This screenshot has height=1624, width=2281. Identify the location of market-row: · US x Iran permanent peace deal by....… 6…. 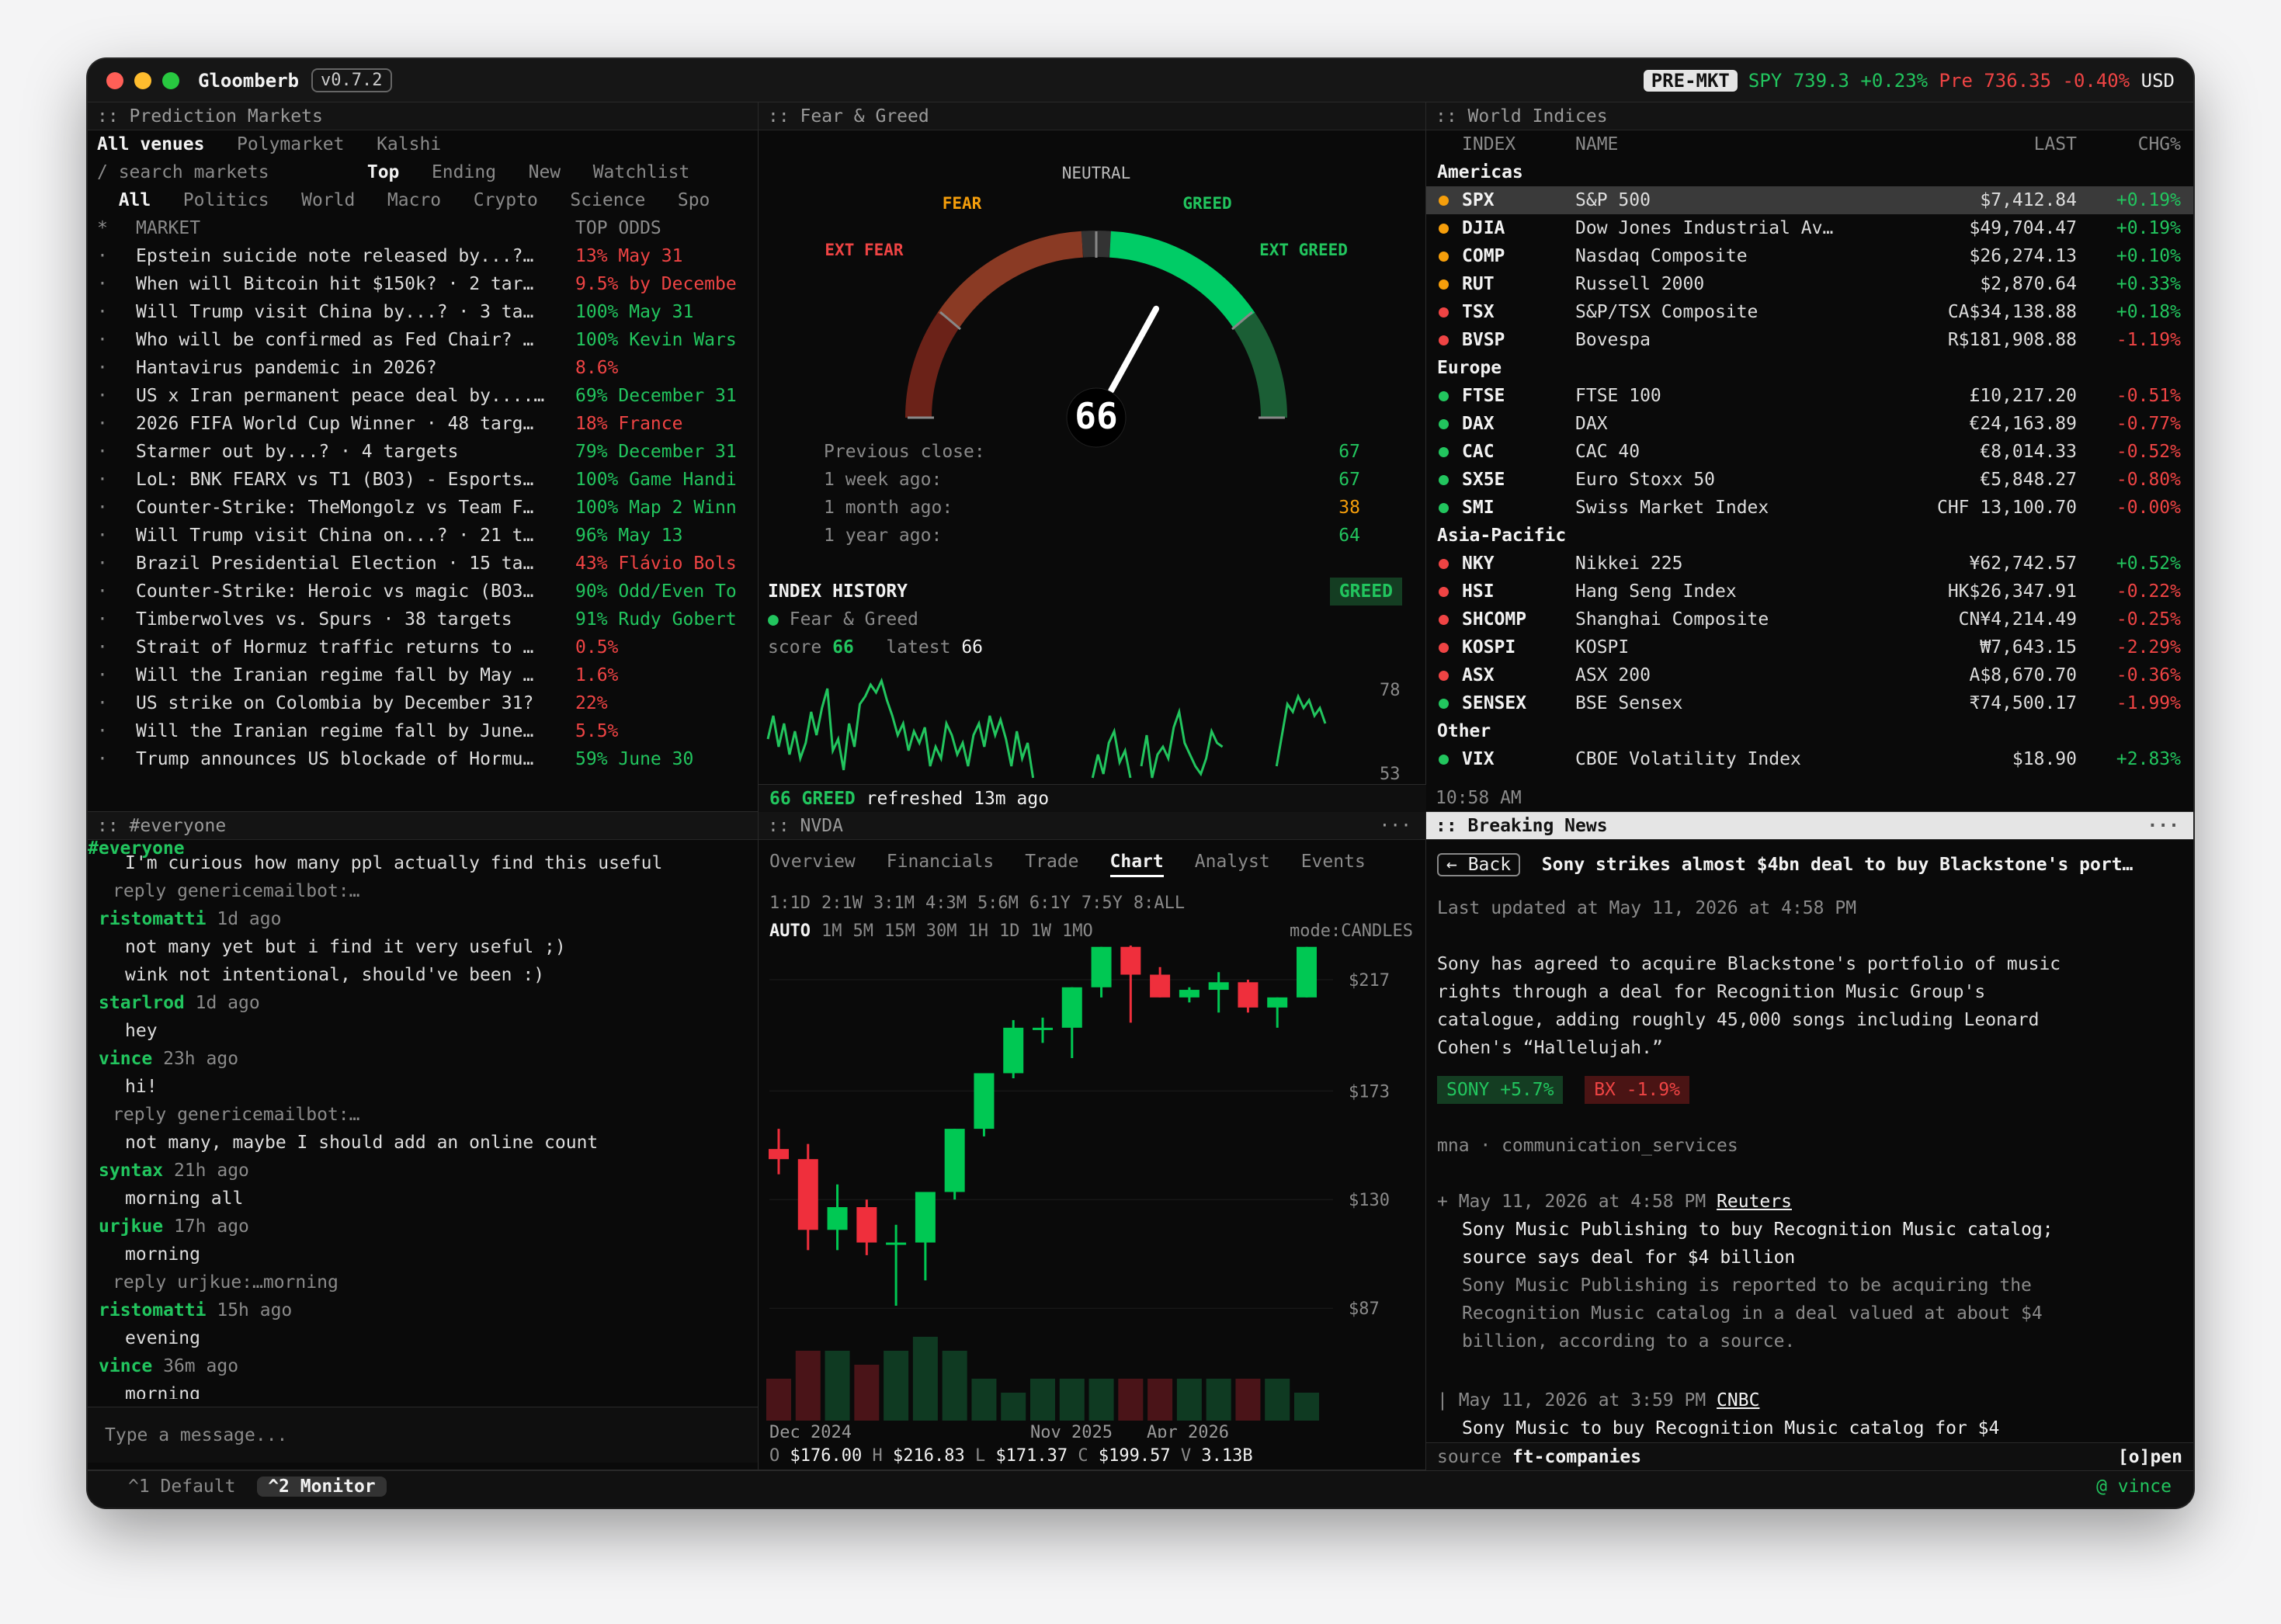
(423, 396).